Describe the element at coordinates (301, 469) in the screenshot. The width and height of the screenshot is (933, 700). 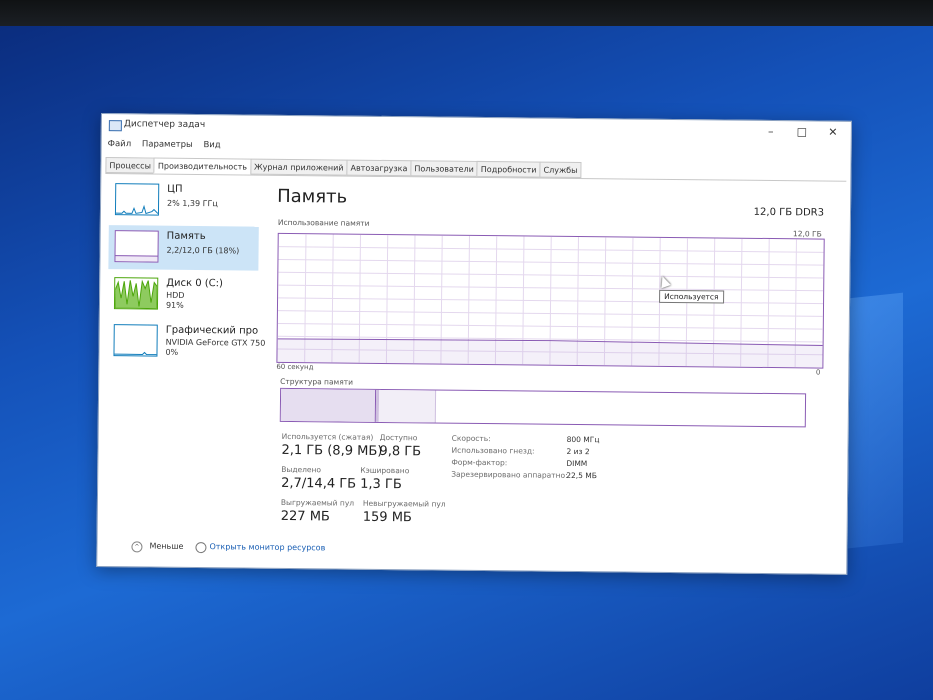
I see `stat-committed-label: Выделено` at that location.